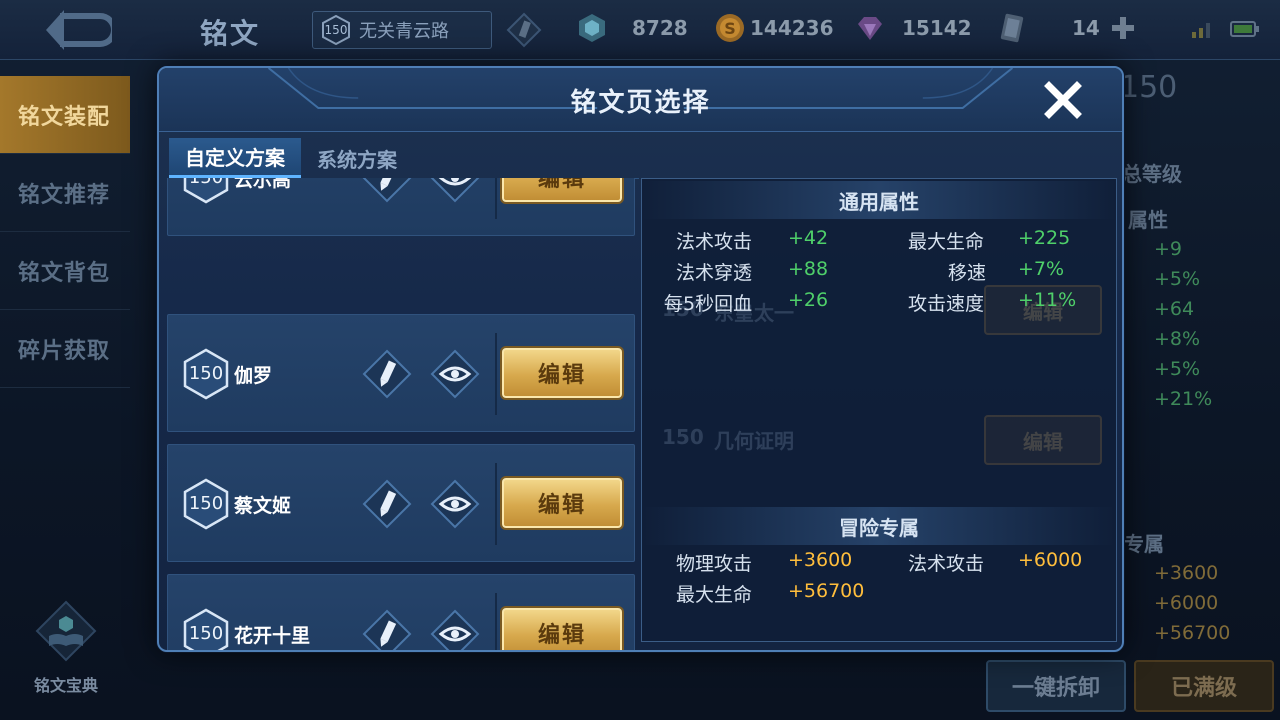 The image size is (1280, 720). I want to click on list-item: 150 花开十里 编辑, so click(401, 613).